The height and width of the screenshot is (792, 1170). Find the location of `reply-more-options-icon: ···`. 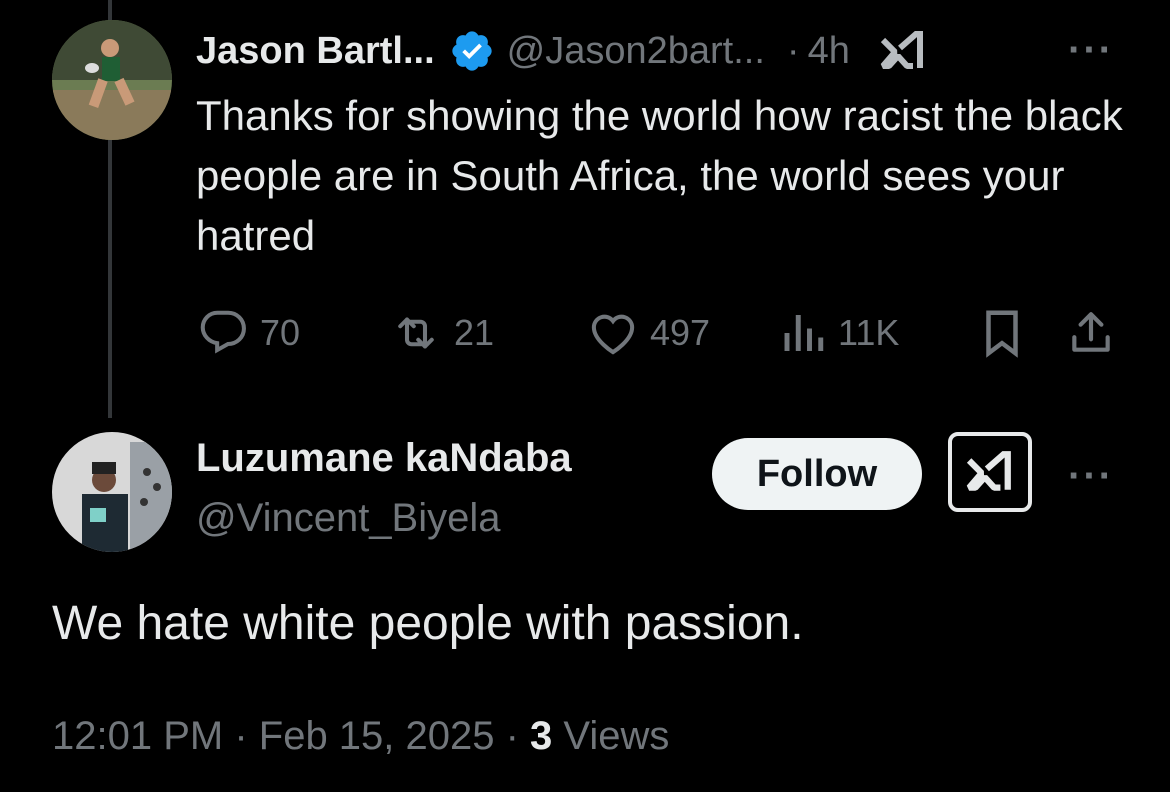

reply-more-options-icon: ··· is located at coordinates (1091, 50).